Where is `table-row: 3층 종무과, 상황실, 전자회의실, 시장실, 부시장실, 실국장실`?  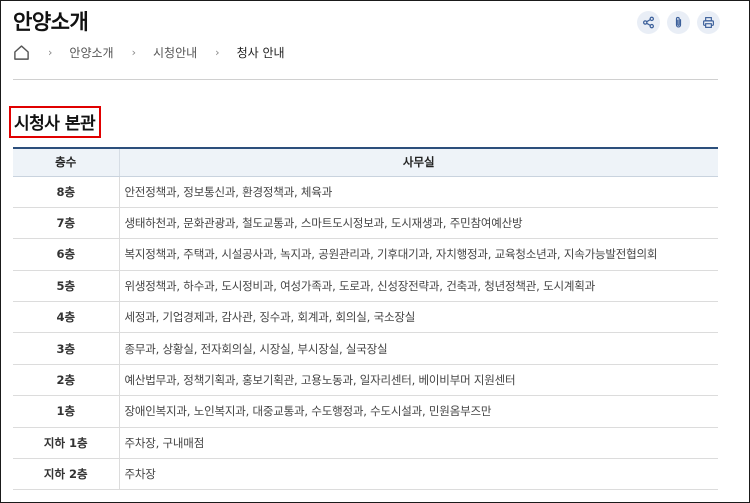
table-row: 3층 종무과, 상황실, 전자회의실, 시장실, 부시장실, 실국장실 is located at coordinates (365, 348).